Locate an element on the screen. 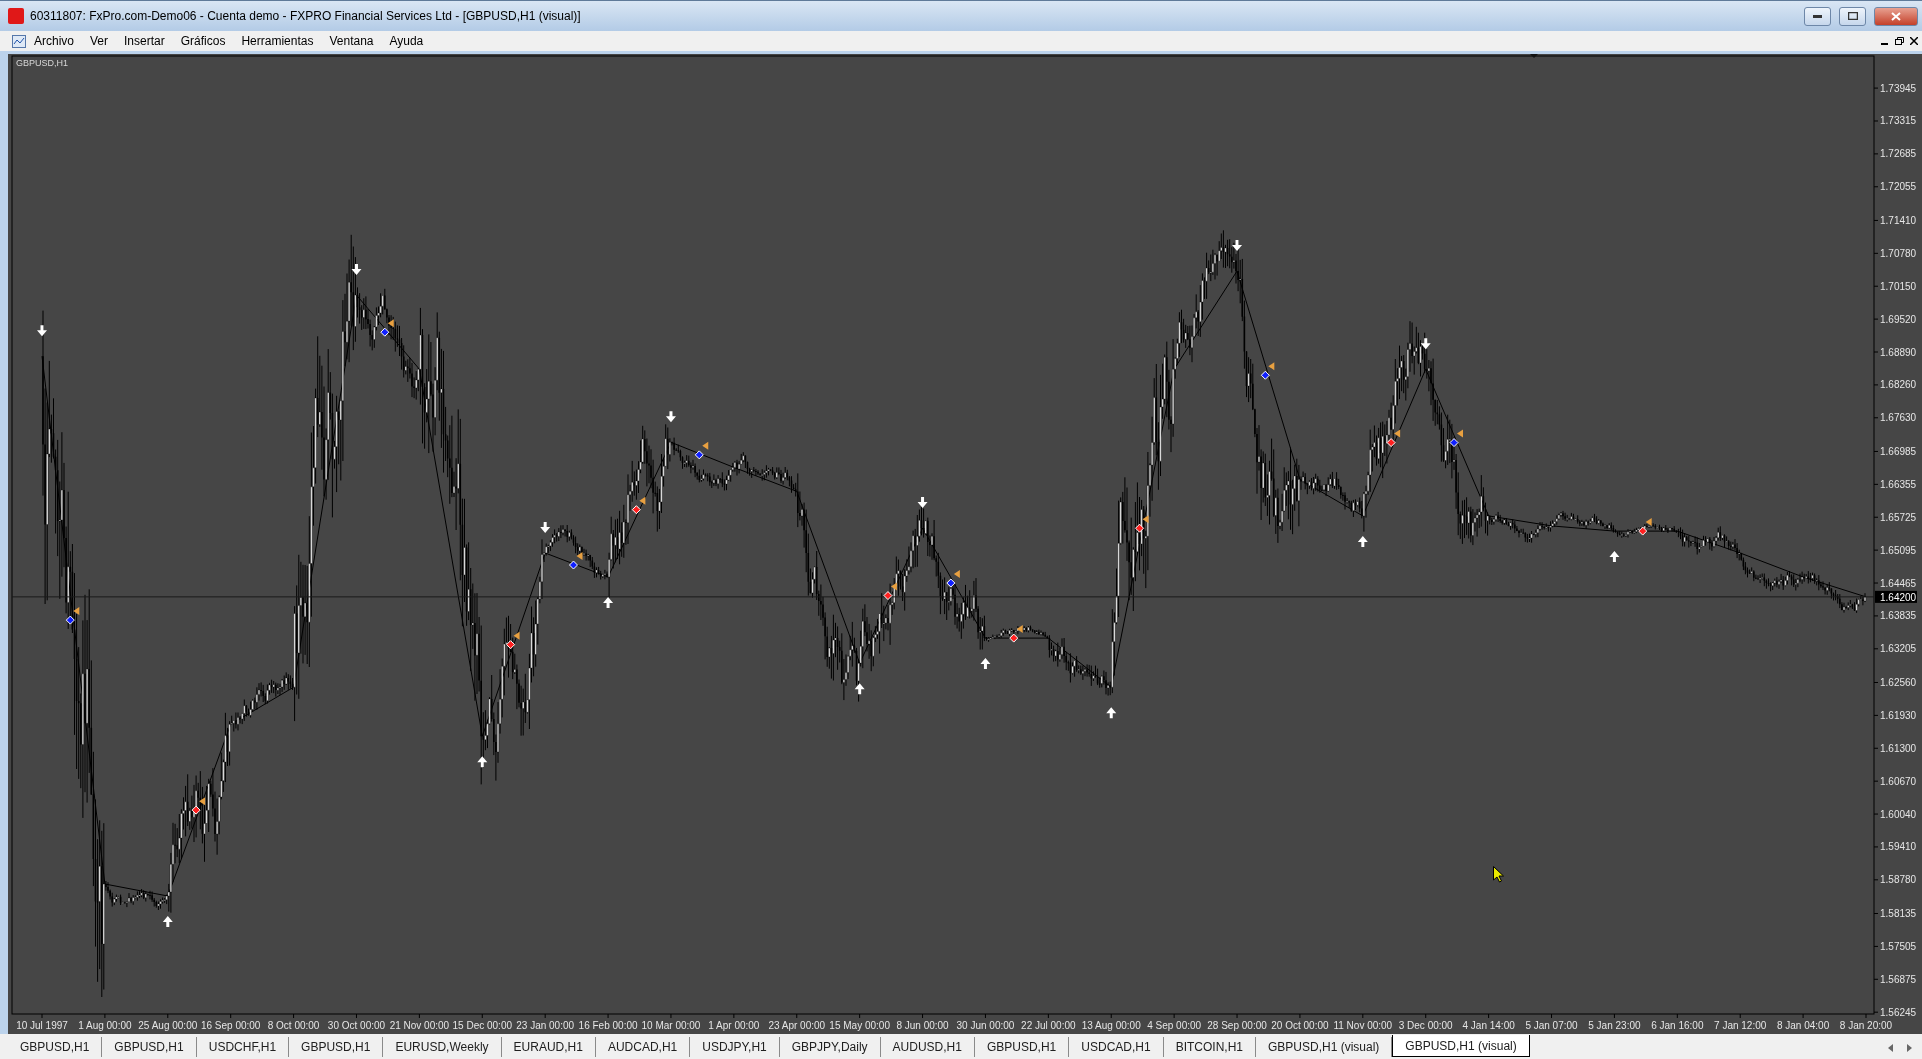  time-tick-label: 1 Aug 00:00 is located at coordinates (105, 1025).